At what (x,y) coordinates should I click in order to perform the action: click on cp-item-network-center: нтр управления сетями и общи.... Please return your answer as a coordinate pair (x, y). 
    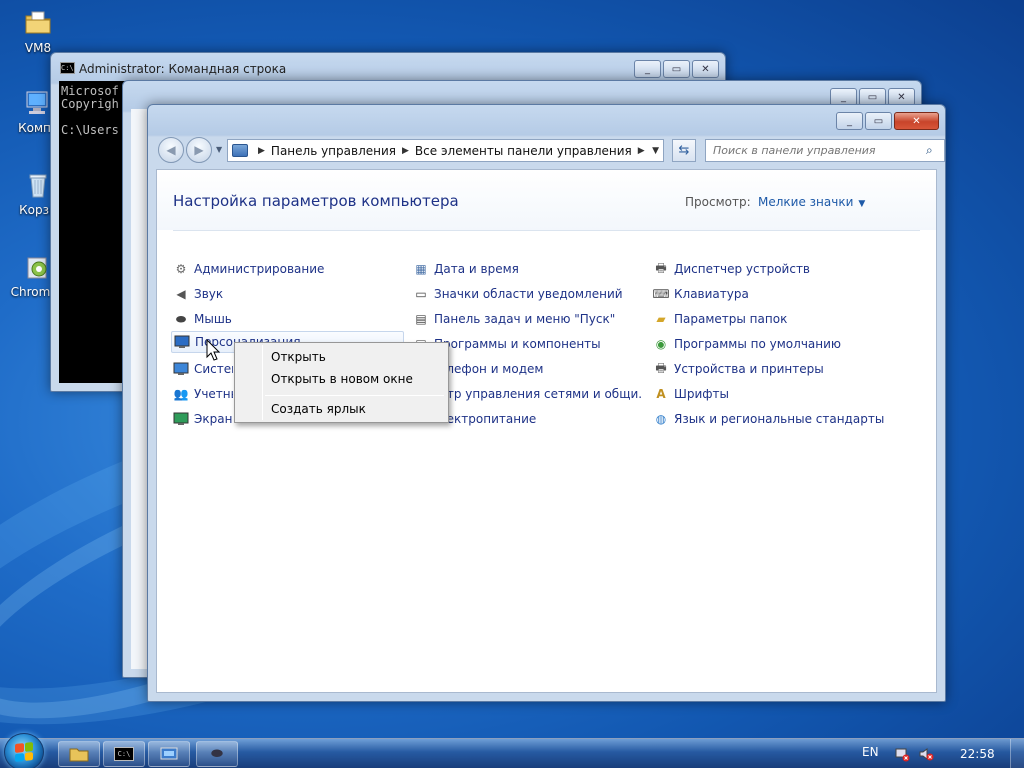
    Looking at the image, I should click on (541, 394).